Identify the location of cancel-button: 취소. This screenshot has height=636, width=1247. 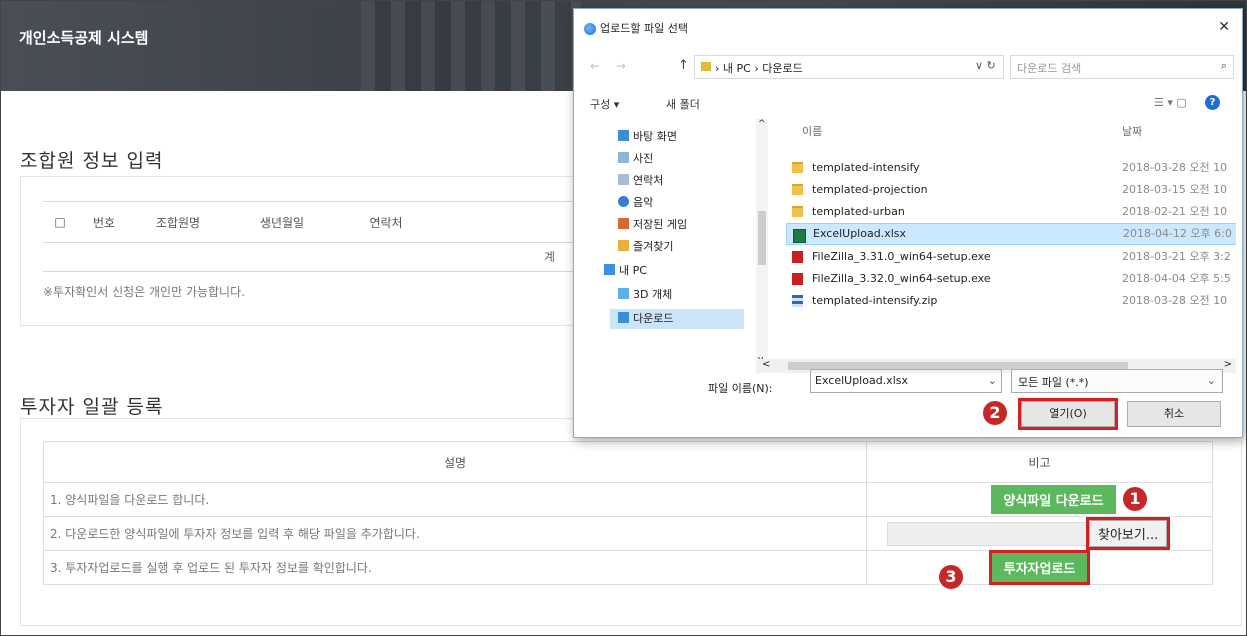
(1174, 414).